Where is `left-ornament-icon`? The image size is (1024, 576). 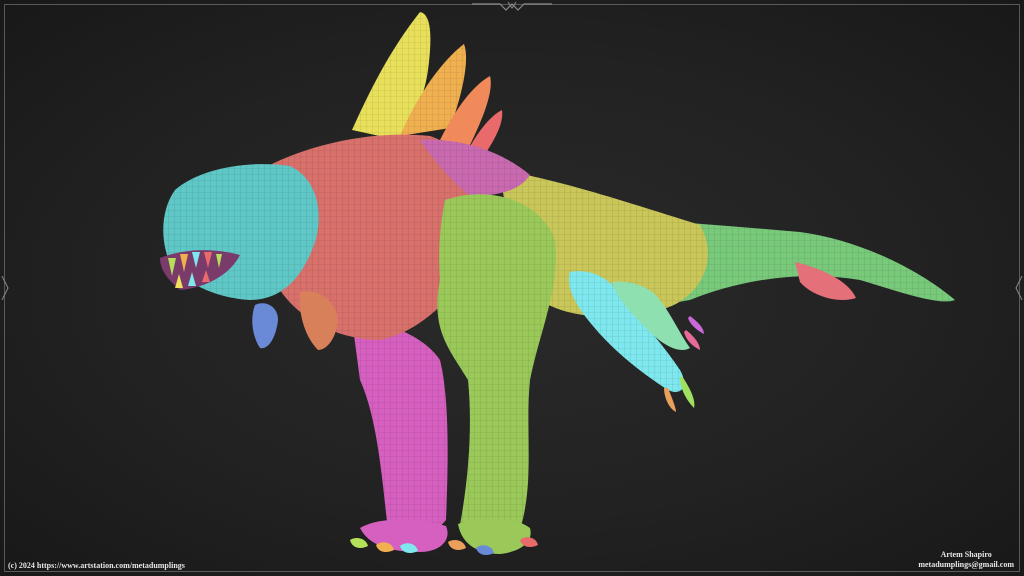 left-ornament-icon is located at coordinates (5, 288).